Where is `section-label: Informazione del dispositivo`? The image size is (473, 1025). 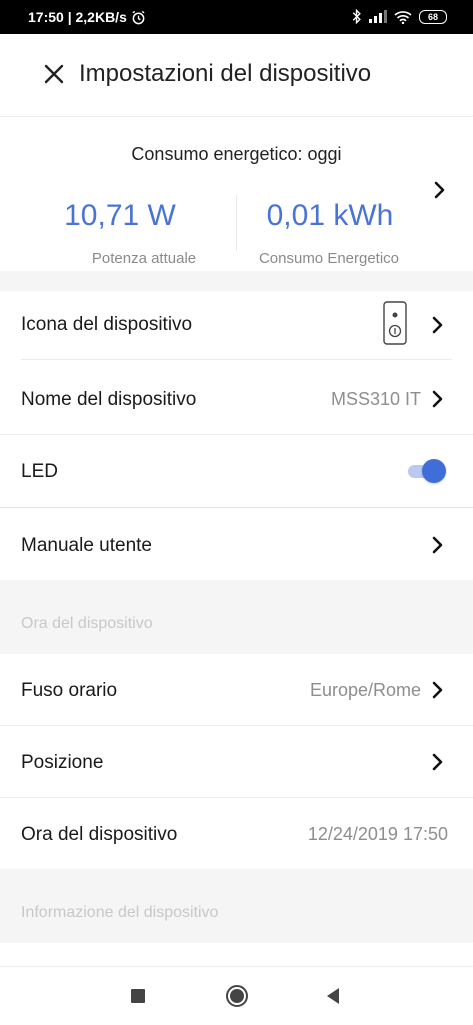
section-label: Informazione del dispositivo is located at coordinates (120, 912).